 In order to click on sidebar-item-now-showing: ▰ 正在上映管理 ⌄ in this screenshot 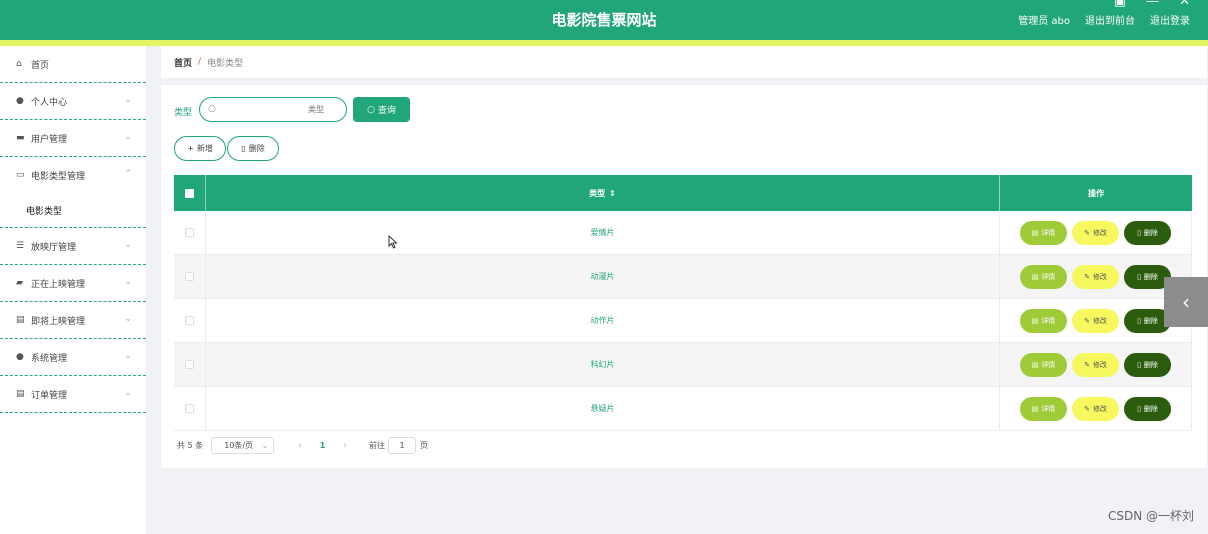, I will do `click(73, 283)`.